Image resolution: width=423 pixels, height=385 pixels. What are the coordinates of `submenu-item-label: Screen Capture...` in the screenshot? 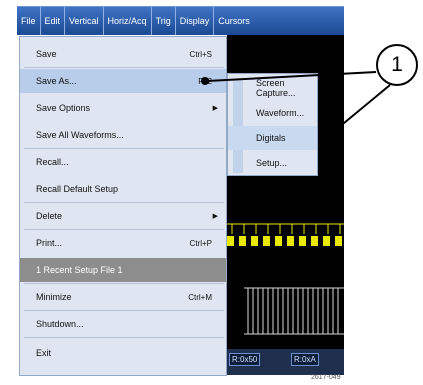 It's located at (276, 88).